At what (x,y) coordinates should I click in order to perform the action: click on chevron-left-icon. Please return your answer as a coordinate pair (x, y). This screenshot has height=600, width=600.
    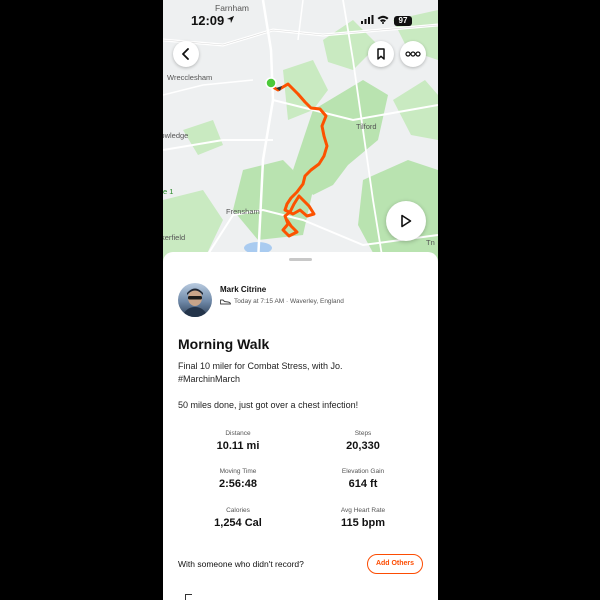
    Looking at the image, I should click on (185, 54).